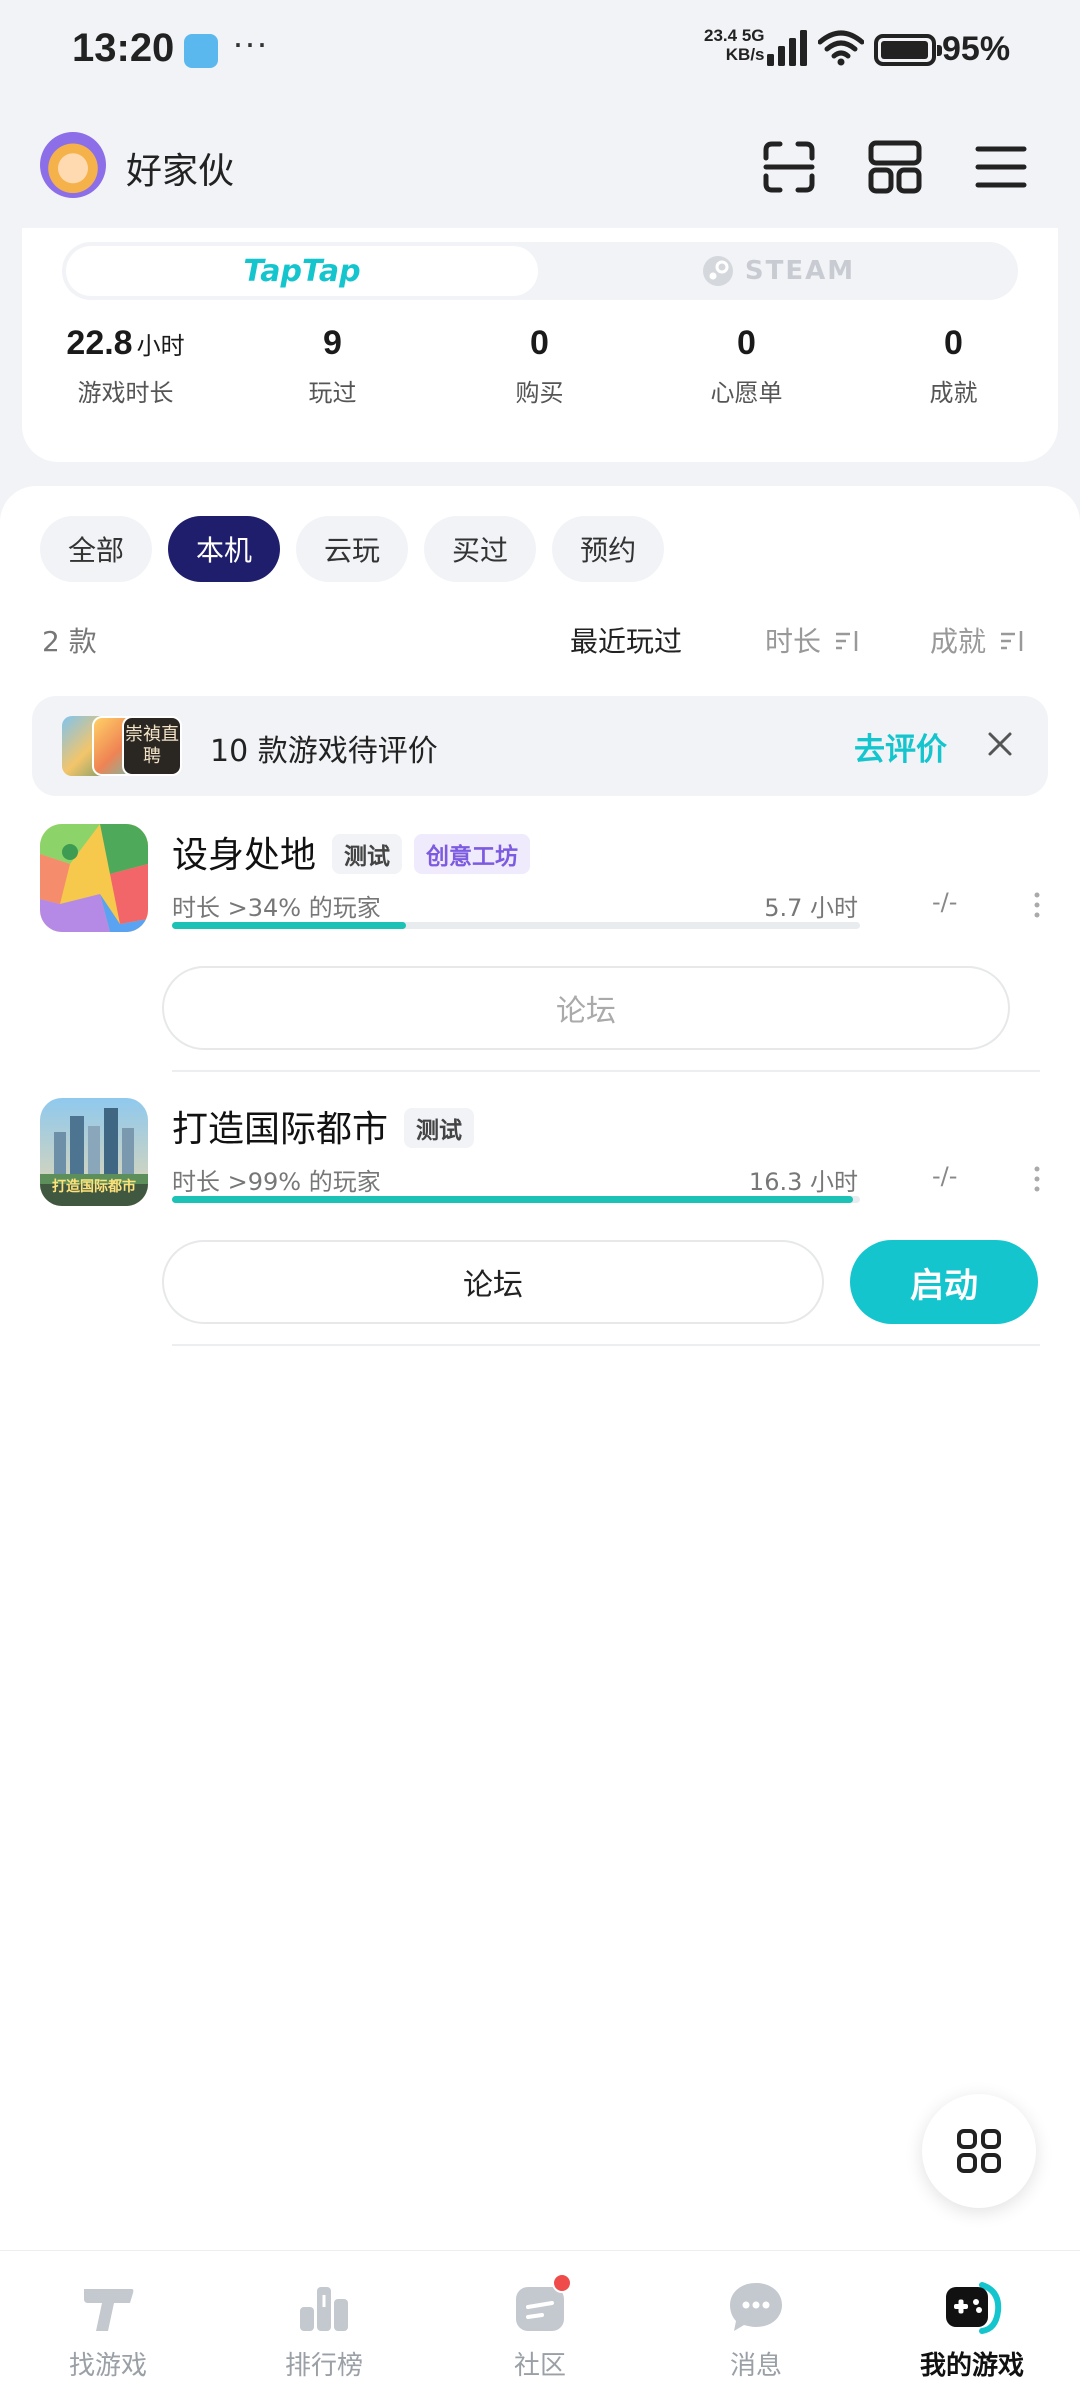 The height and width of the screenshot is (2400, 1080). I want to click on filter-chips: 全部 本机 云玩 买过 预约, so click(352, 549).